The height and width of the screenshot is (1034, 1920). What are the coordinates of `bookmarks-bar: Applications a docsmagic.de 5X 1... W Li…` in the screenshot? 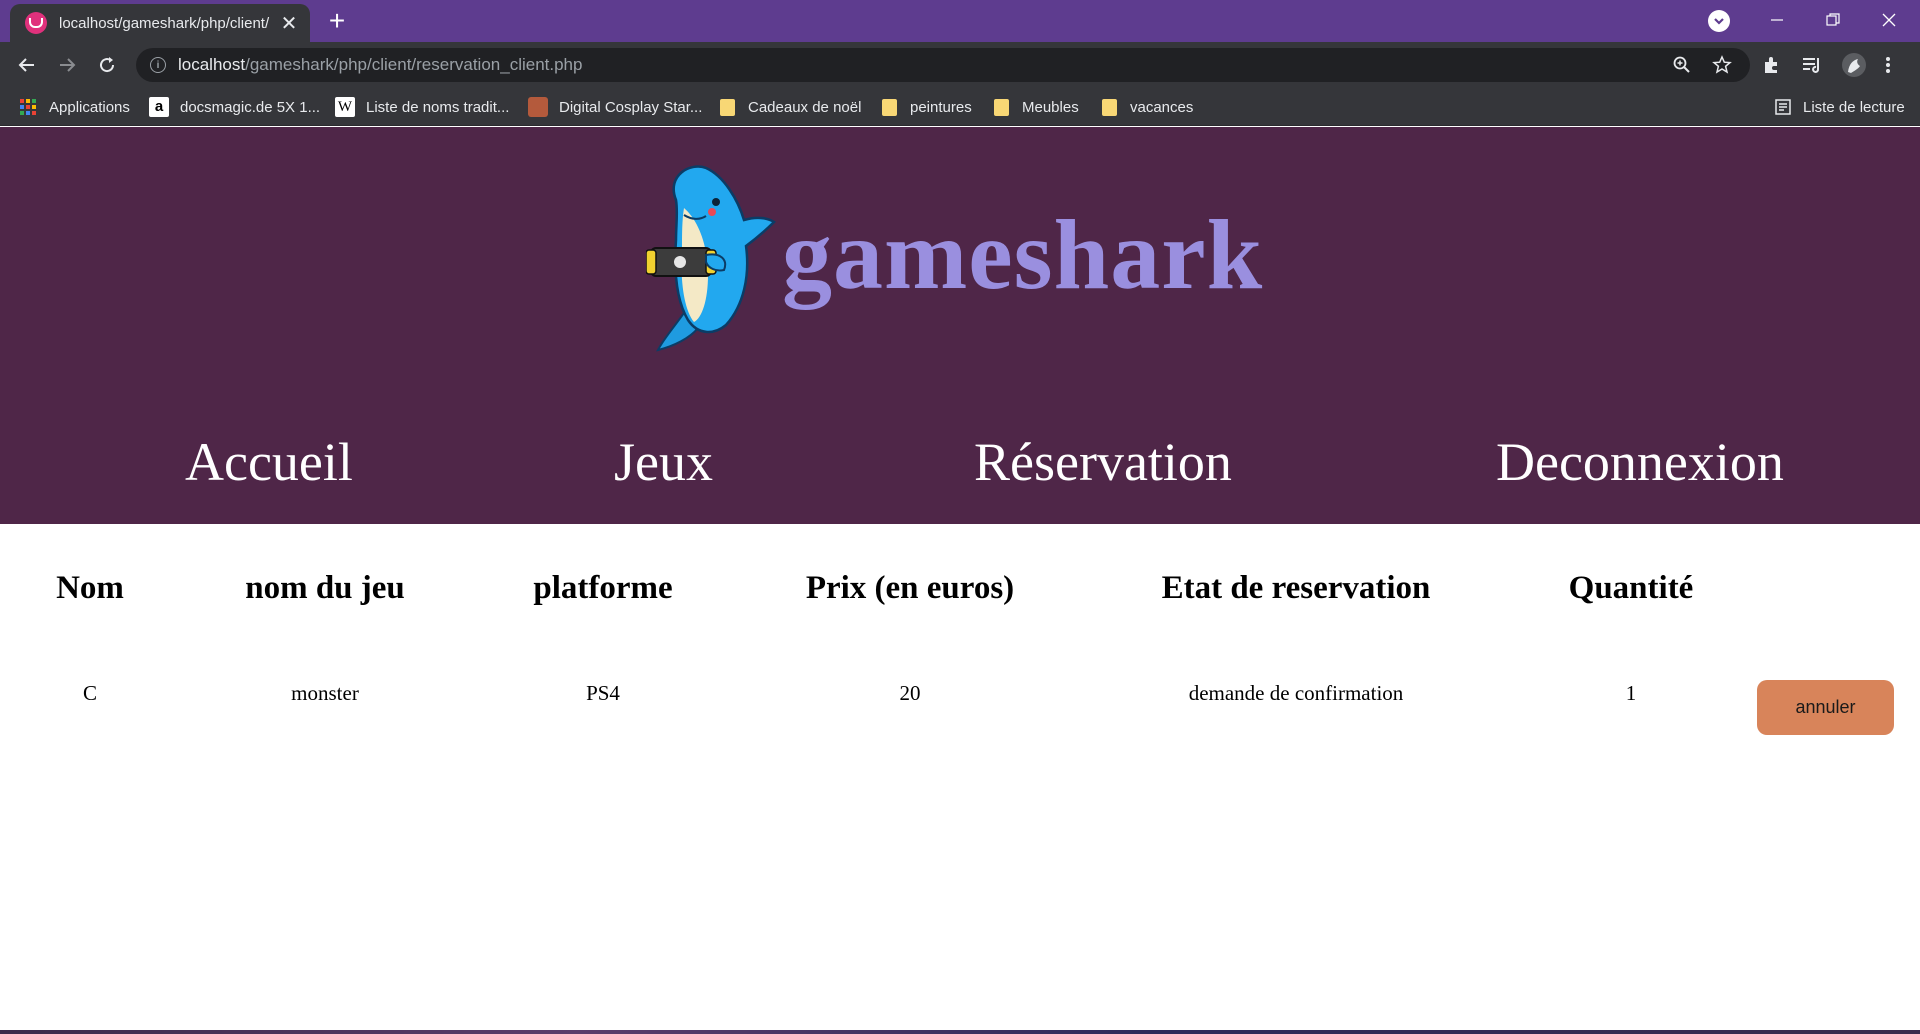 It's located at (960, 107).